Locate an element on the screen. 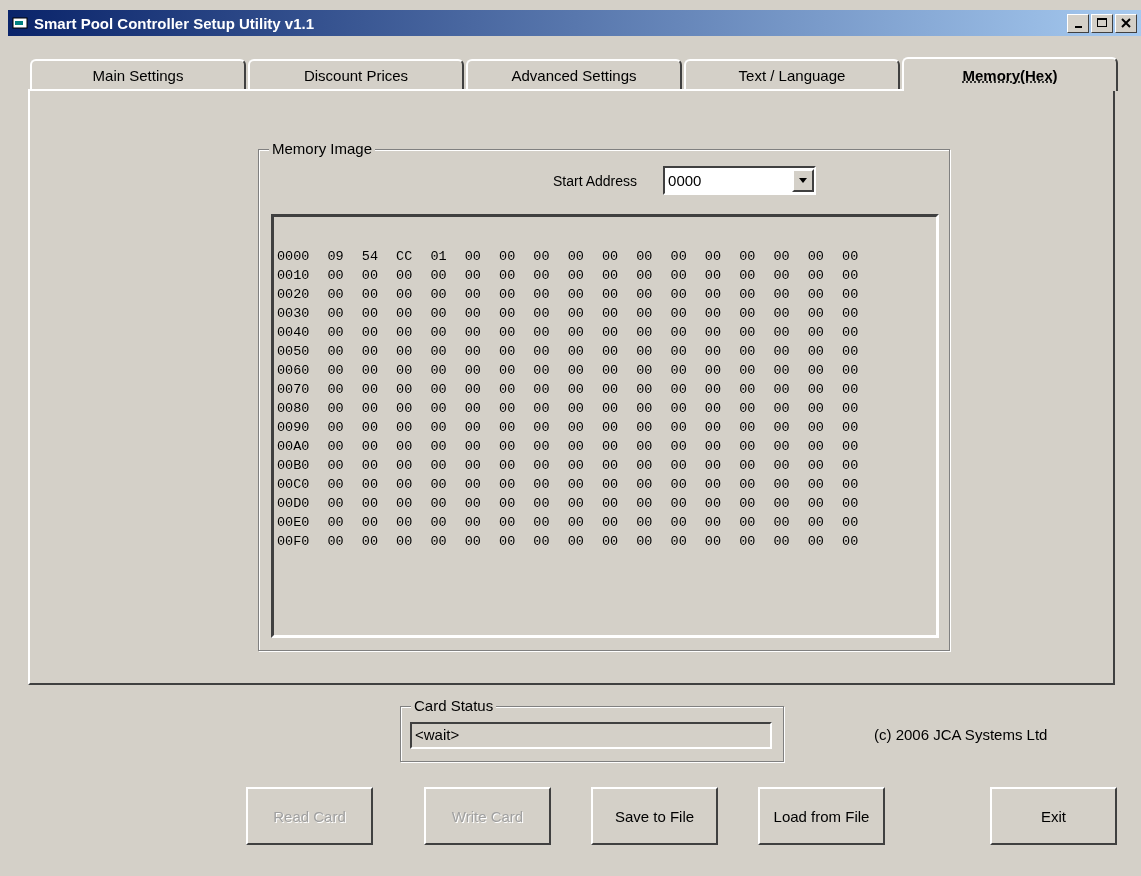 The width and height of the screenshot is (1141, 876). close-button is located at coordinates (1126, 23).